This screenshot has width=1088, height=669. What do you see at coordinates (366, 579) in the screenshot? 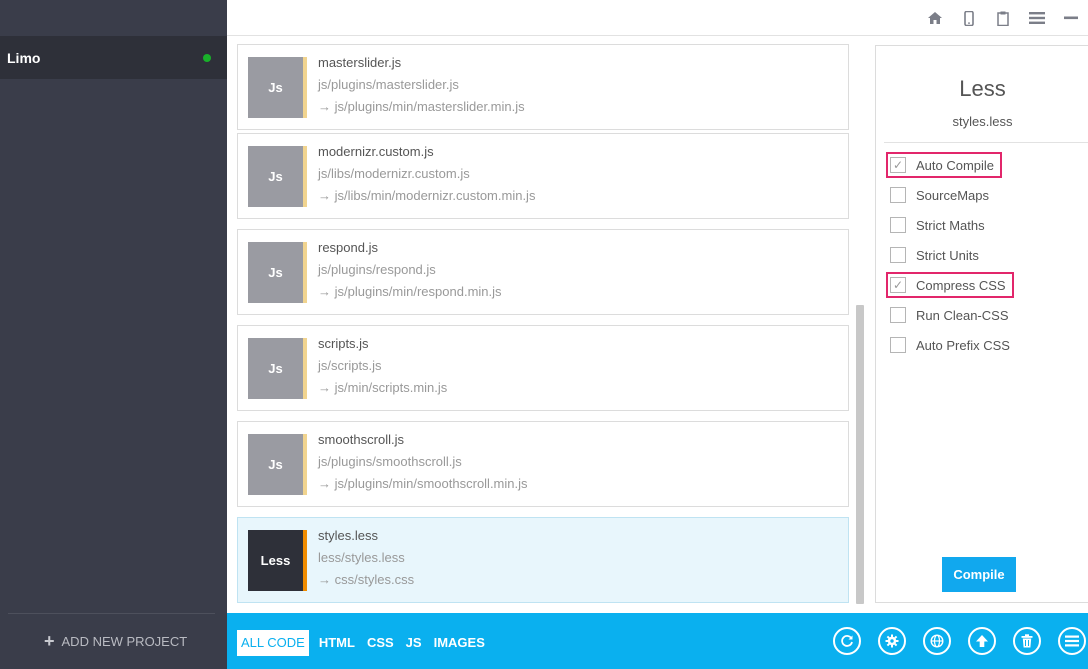
I see `file-output: → css/styles.css` at bounding box center [366, 579].